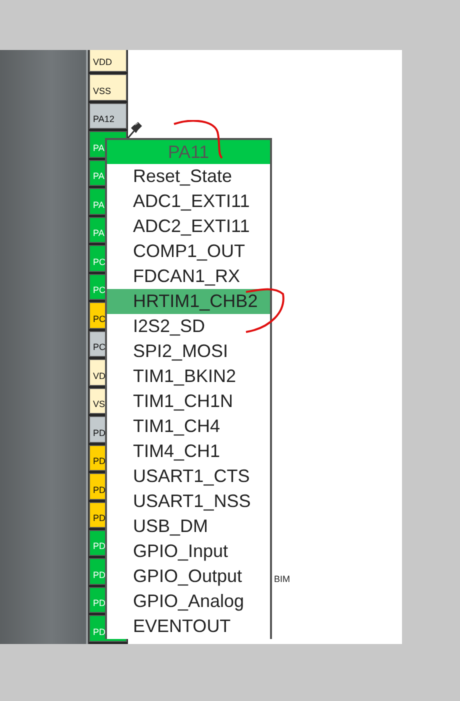 This screenshot has width=460, height=701. What do you see at coordinates (188, 426) in the screenshot?
I see `menu-item: TIM1_CH4` at bounding box center [188, 426].